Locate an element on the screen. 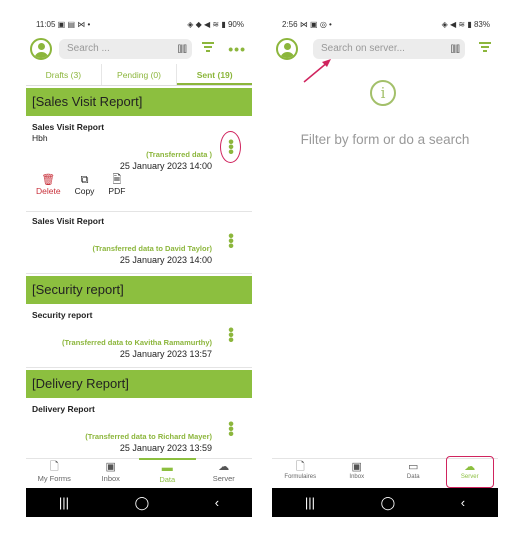 The width and height of the screenshot is (510, 540). item-status: (Transferred data to David Taylor) is located at coordinates (152, 248).